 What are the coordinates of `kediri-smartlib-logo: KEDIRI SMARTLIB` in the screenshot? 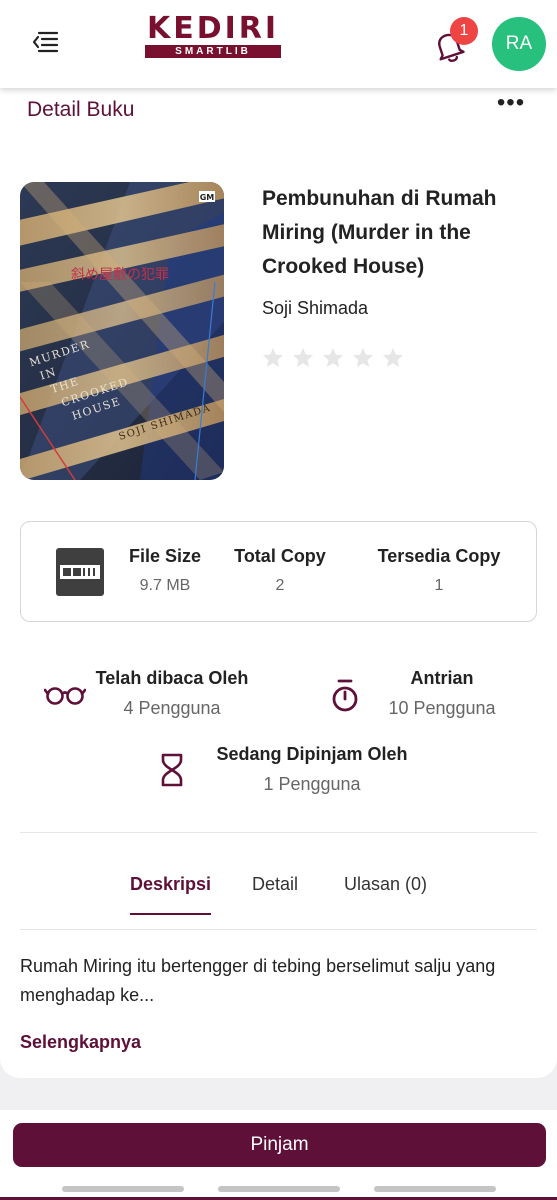 It's located at (213, 40).